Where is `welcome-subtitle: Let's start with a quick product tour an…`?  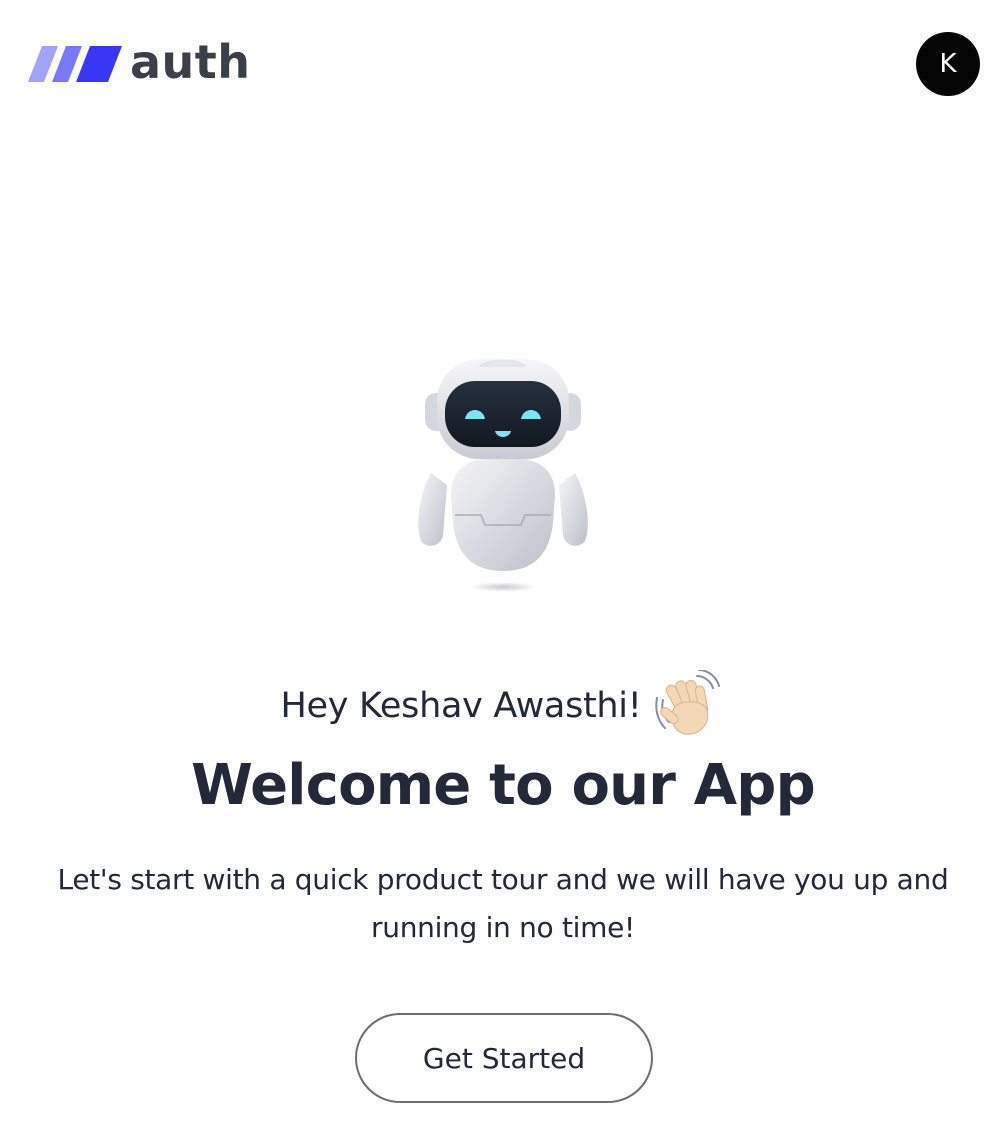 welcome-subtitle: Let's start with a quick product tour an… is located at coordinates (503, 903).